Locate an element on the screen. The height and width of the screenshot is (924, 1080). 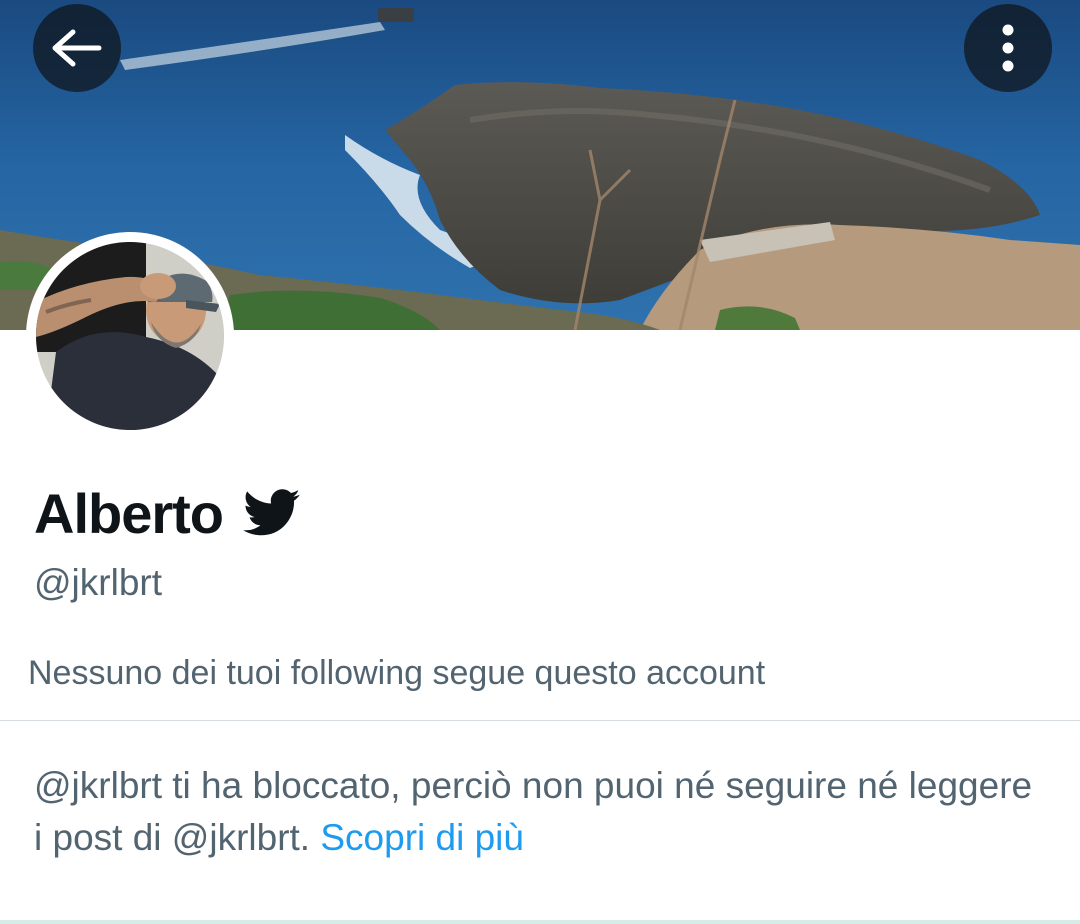
profile-display-name: Alberto is located at coordinates (129, 513).